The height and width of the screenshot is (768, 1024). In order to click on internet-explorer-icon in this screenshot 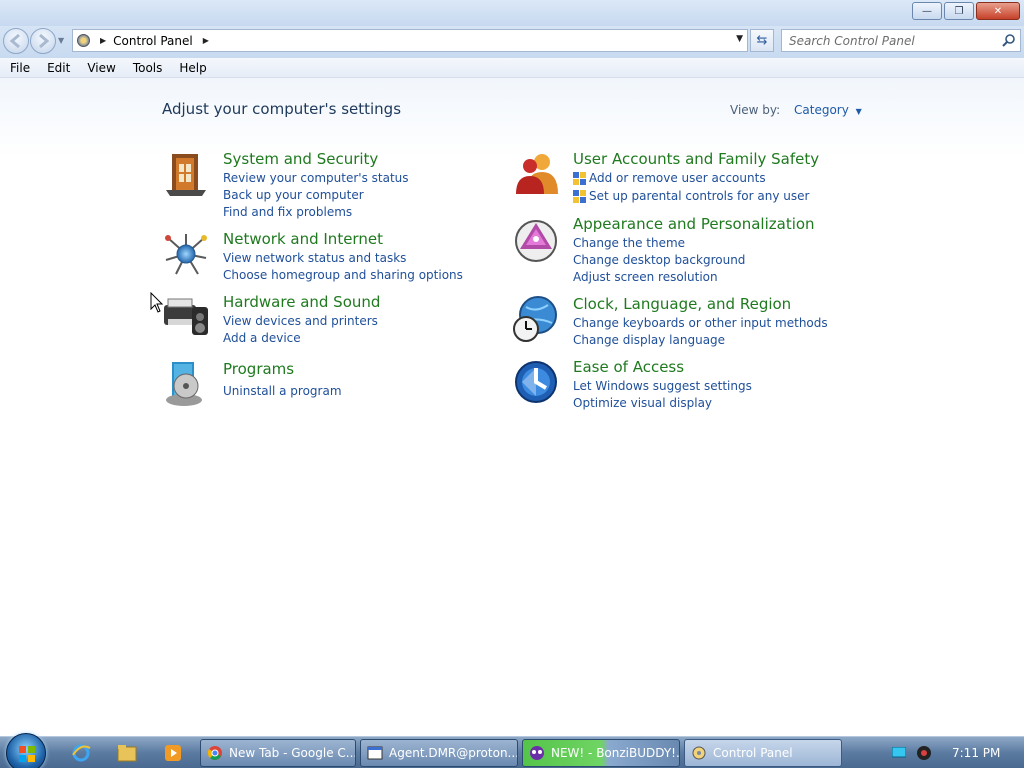, I will do `click(81, 753)`.